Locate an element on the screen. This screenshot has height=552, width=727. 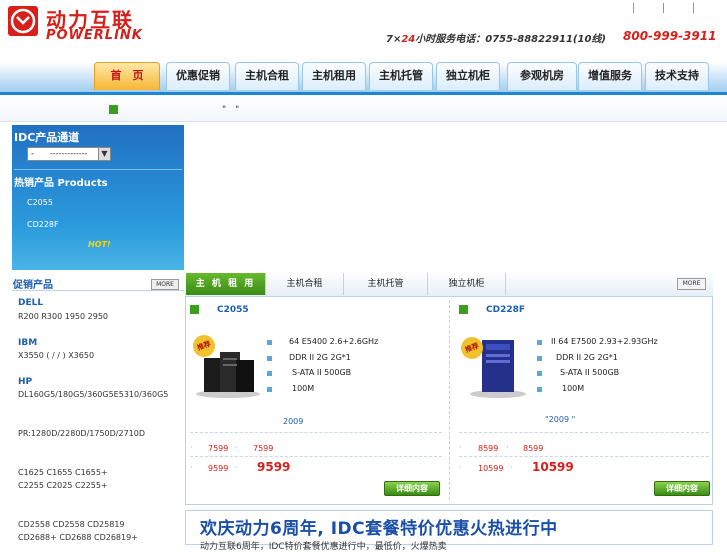
model-list: C2255 C2025 C2255+ is located at coordinates (63, 485).